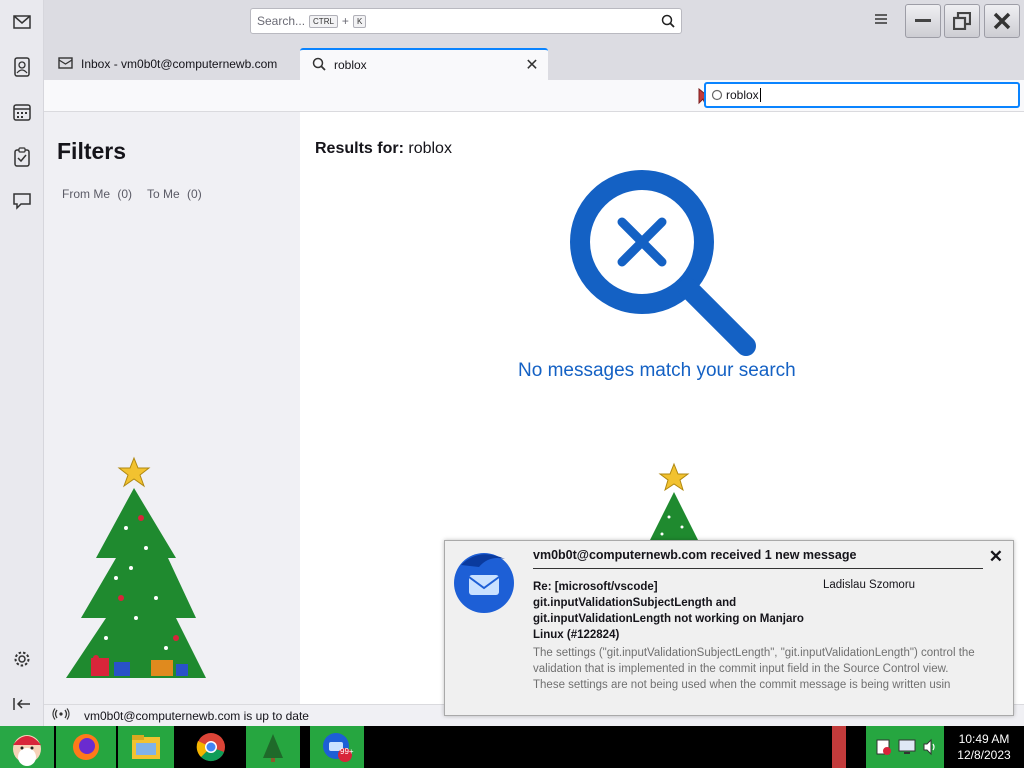 This screenshot has height=768, width=1024. I want to click on tab-search-label: roblox, so click(350, 65).